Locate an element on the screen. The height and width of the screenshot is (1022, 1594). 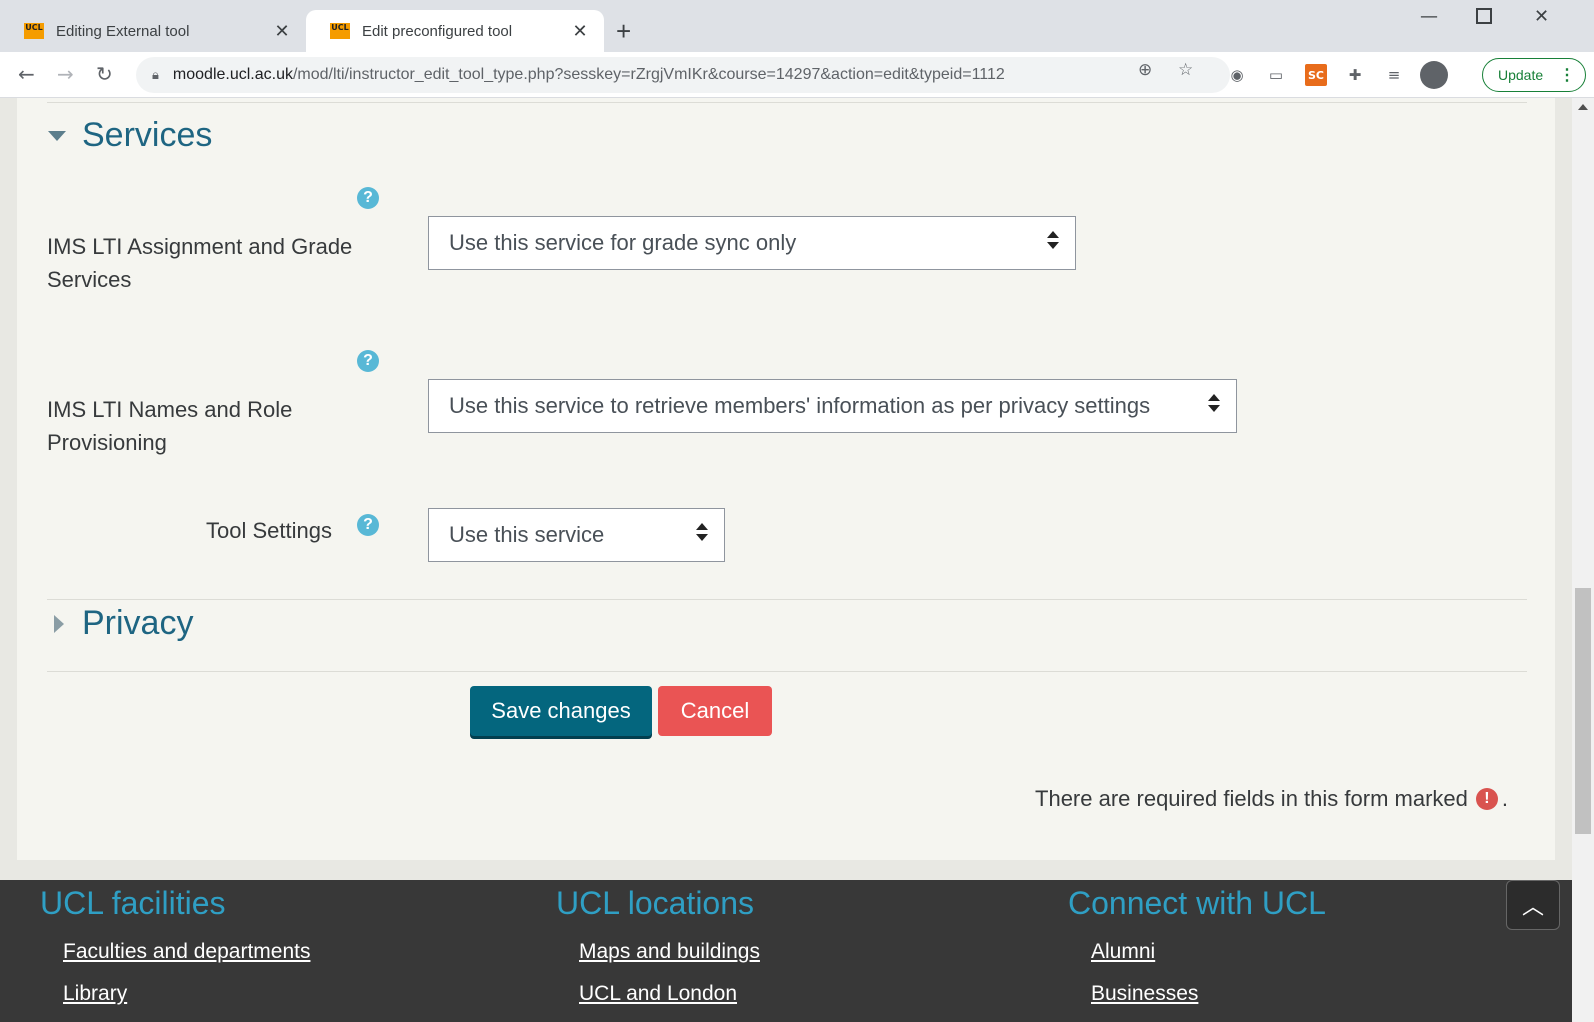
tool-settings-select: Use this service is located at coordinates (576, 535).